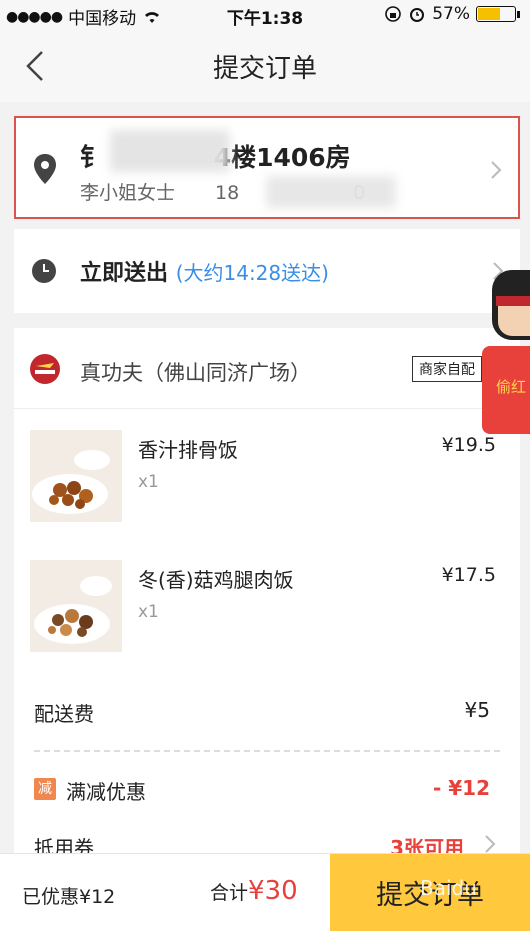  Describe the element at coordinates (128, 193) in the screenshot. I see `recipient-name: 李小姐女士` at that location.